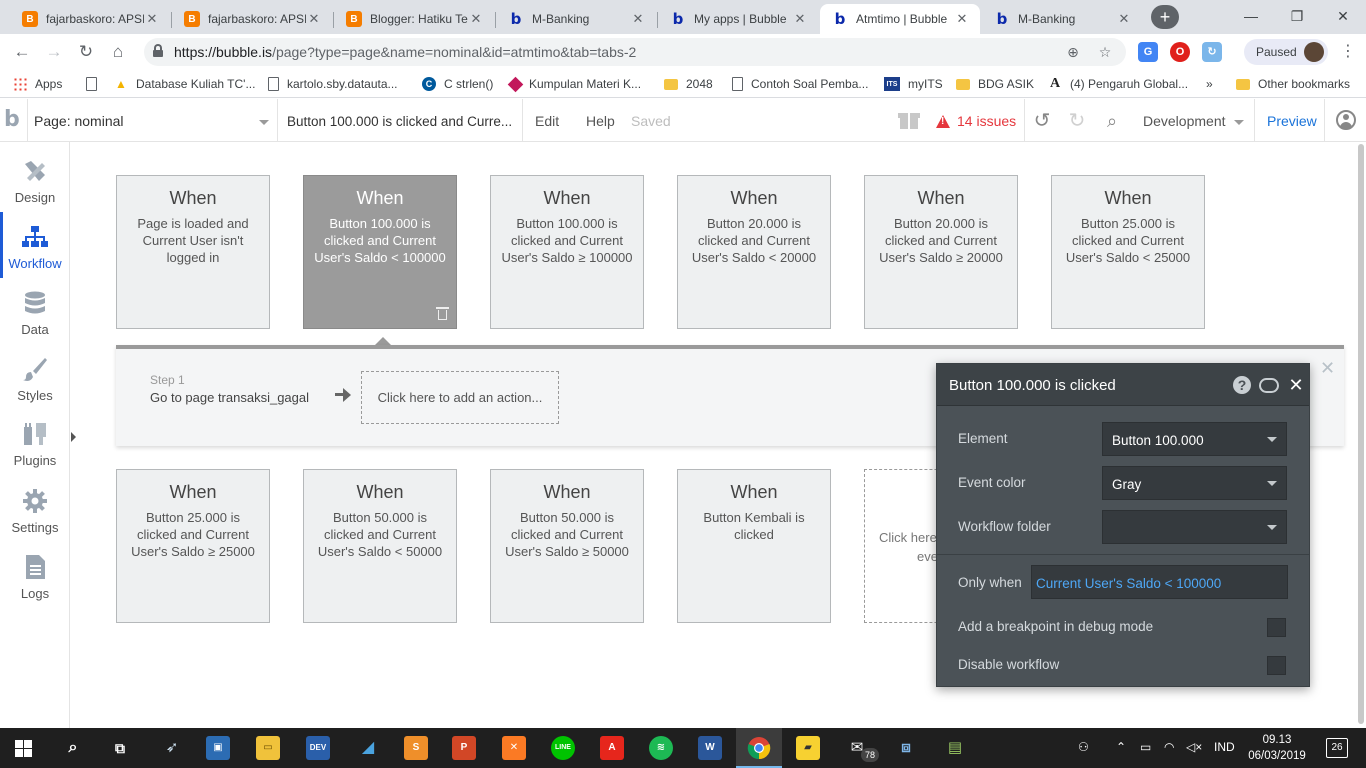 The width and height of the screenshot is (1366, 768). Describe the element at coordinates (1293, 84) in the screenshot. I see `bookmark-folder: Other bookmarks` at that location.